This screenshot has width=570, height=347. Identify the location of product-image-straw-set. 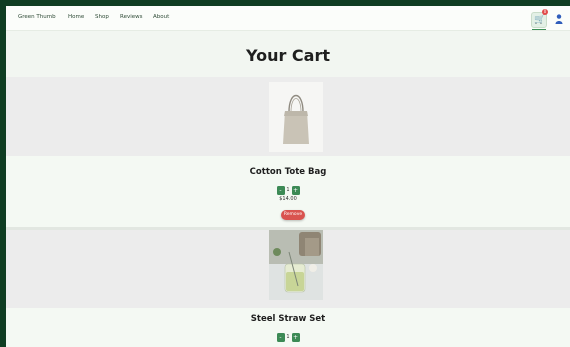
(296, 265).